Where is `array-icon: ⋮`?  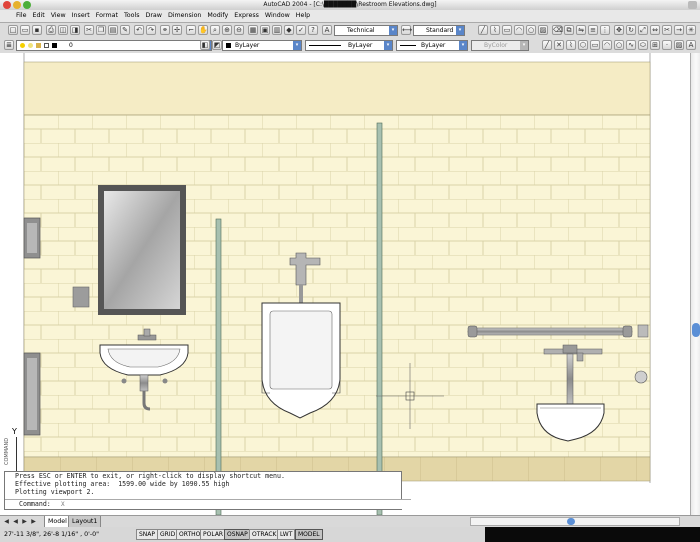 array-icon: ⋮ is located at coordinates (605, 30).